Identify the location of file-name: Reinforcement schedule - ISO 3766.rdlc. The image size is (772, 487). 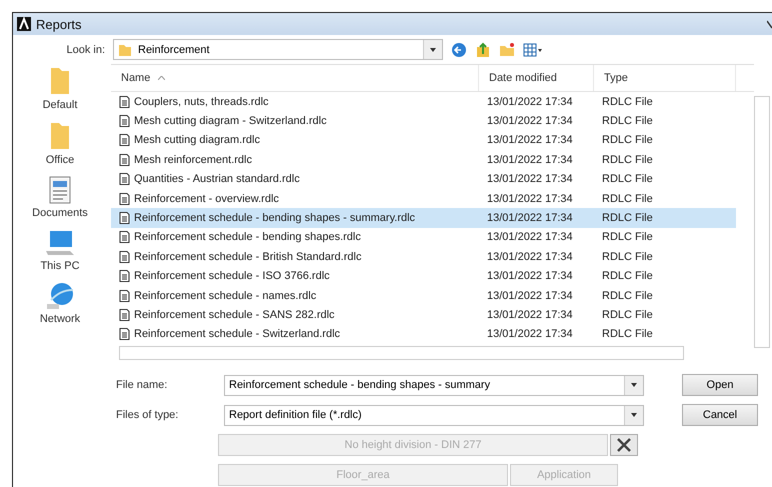
(232, 276).